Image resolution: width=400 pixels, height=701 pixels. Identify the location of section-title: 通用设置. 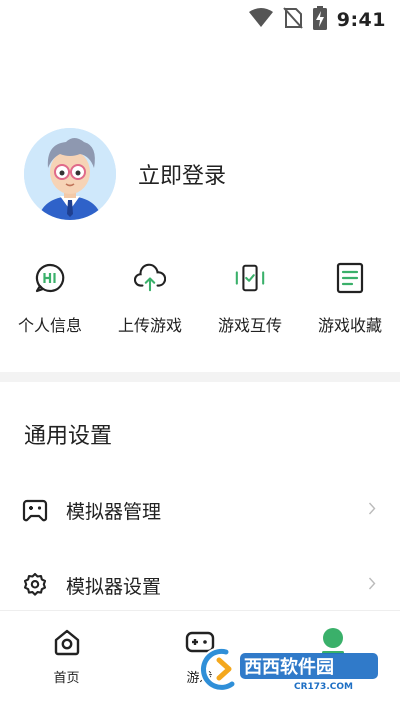
(68, 436).